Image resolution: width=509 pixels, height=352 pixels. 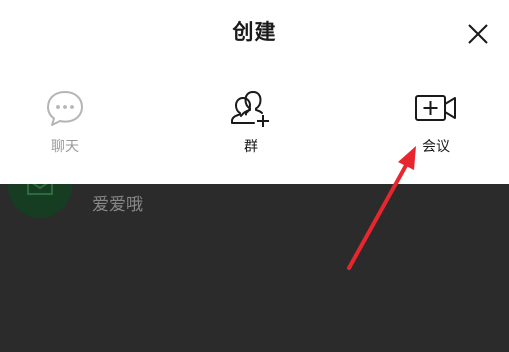 I want to click on create-chat-label: 聊天, so click(x=65, y=147).